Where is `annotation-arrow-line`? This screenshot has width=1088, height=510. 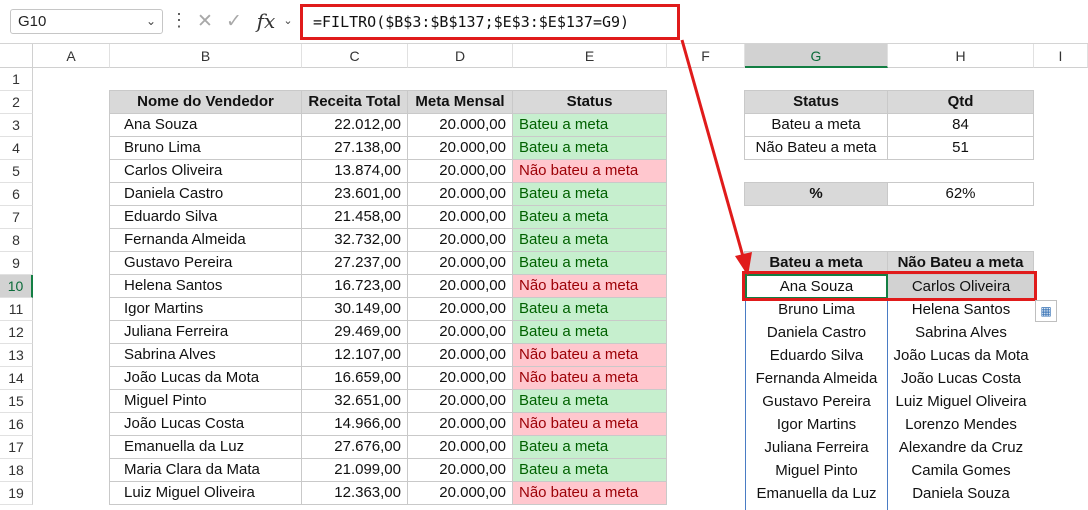 annotation-arrow-line is located at coordinates (713, 150).